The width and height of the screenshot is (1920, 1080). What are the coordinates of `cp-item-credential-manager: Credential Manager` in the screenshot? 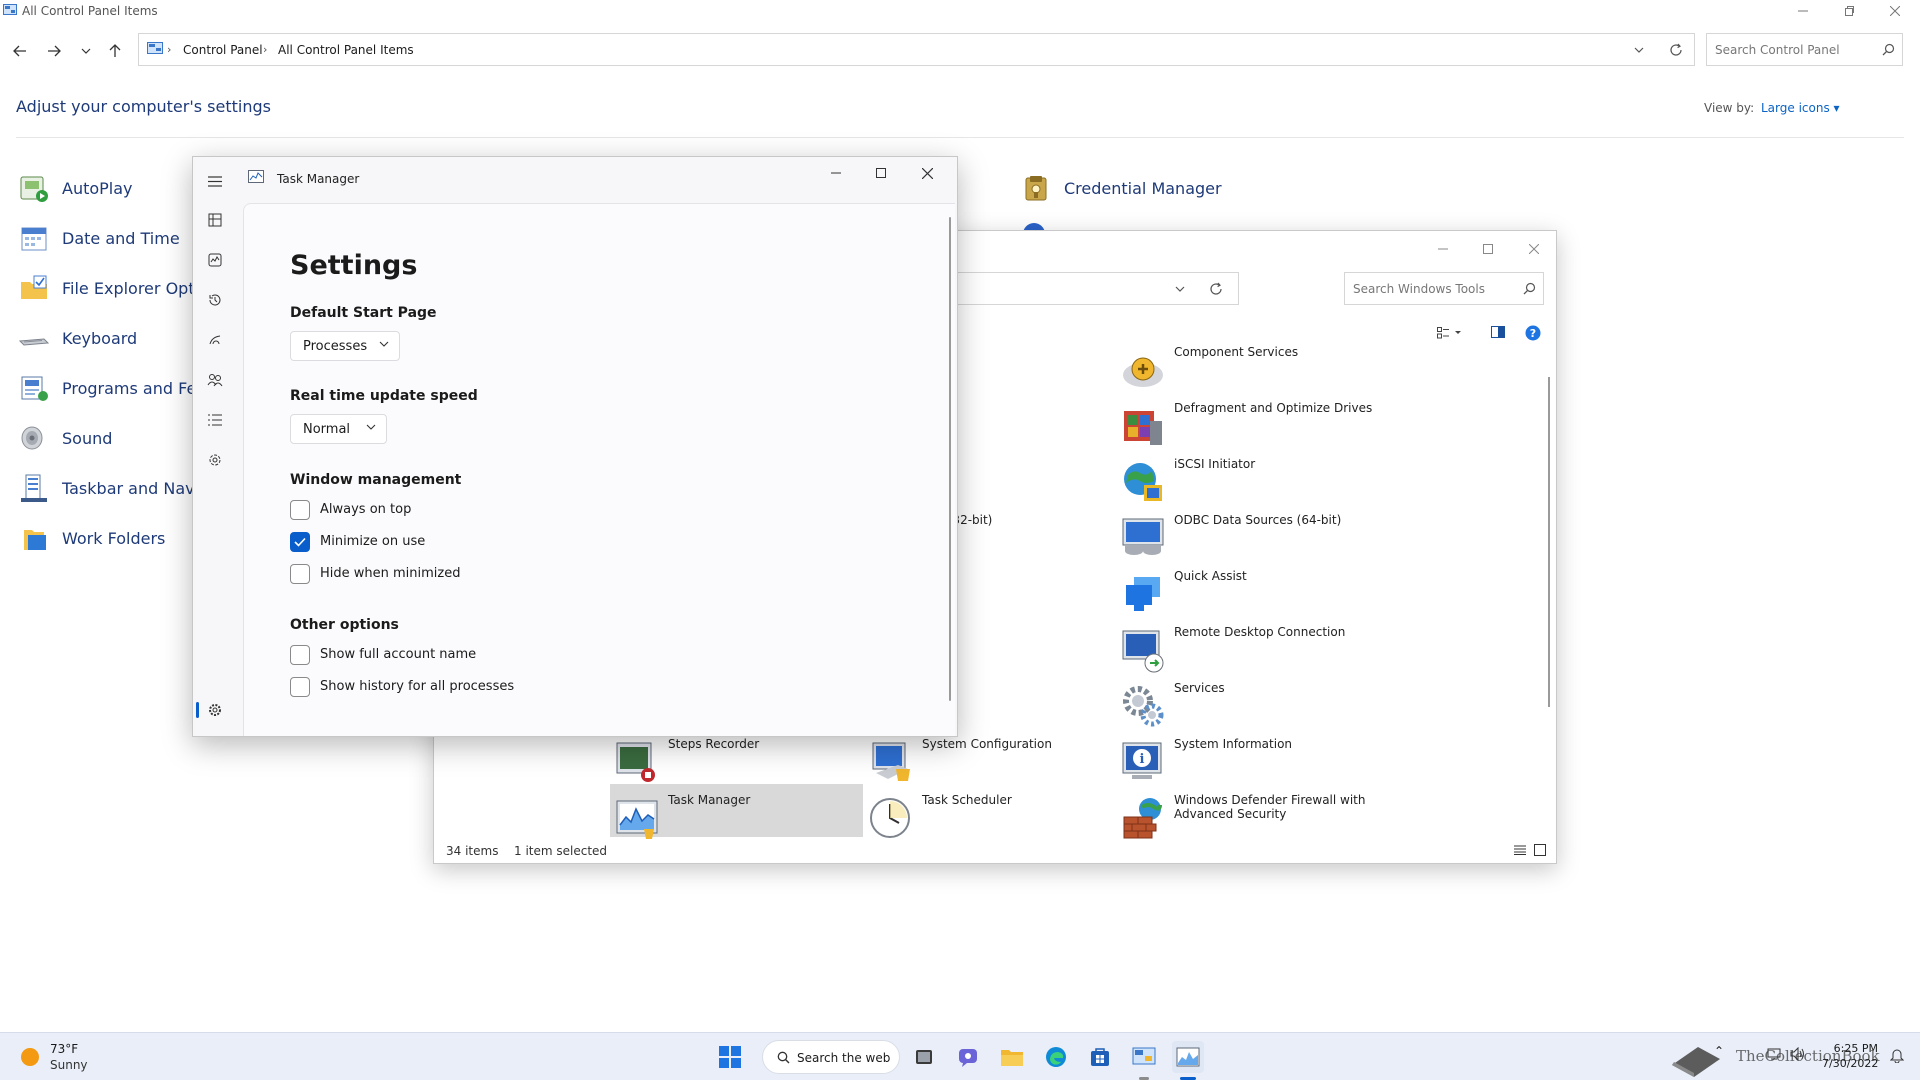 It's located at (1121, 188).